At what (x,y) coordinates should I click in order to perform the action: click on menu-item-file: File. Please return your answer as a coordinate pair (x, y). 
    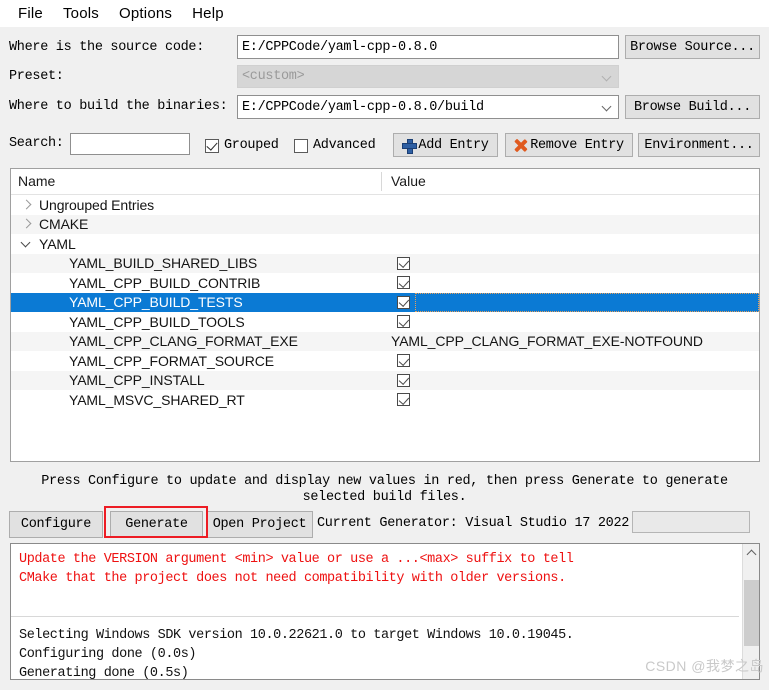
    Looking at the image, I should click on (30, 14).